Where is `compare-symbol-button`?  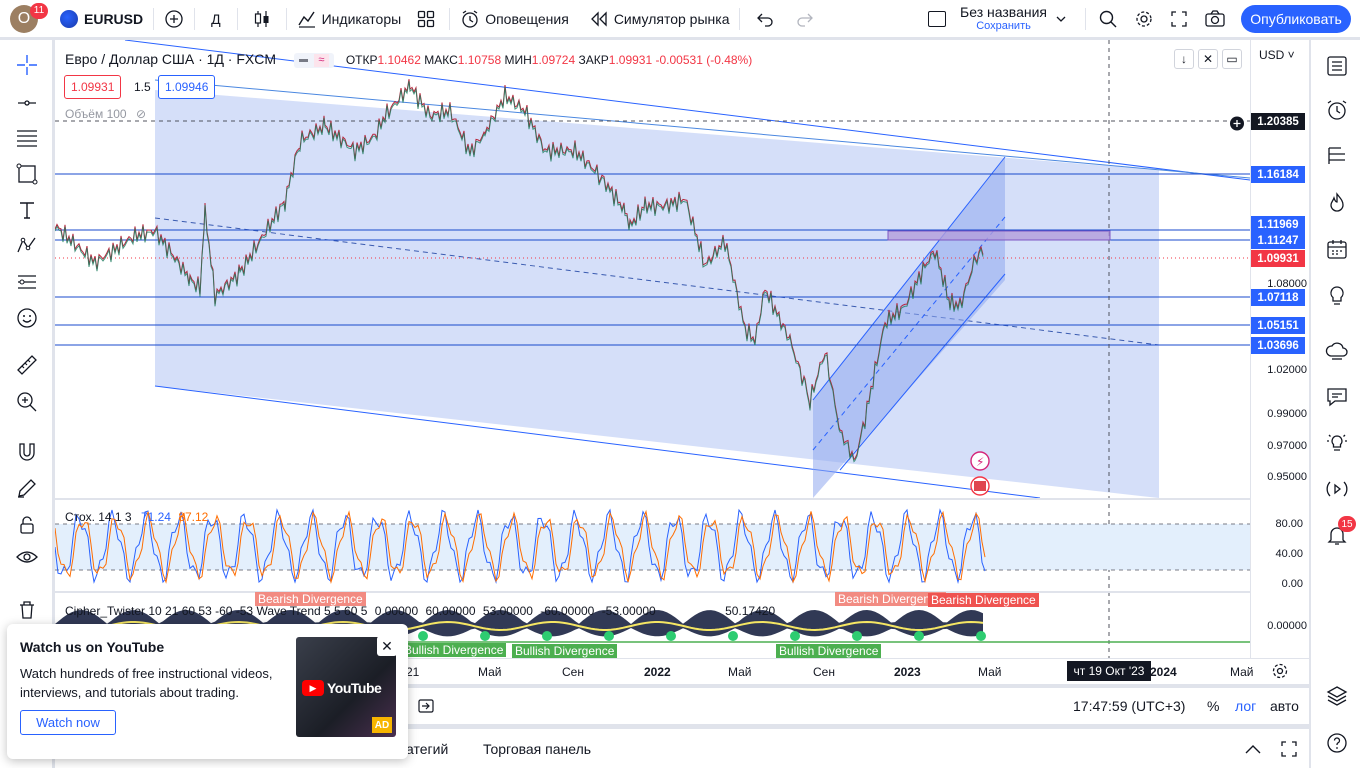
compare-symbol-button is located at coordinates (174, 19).